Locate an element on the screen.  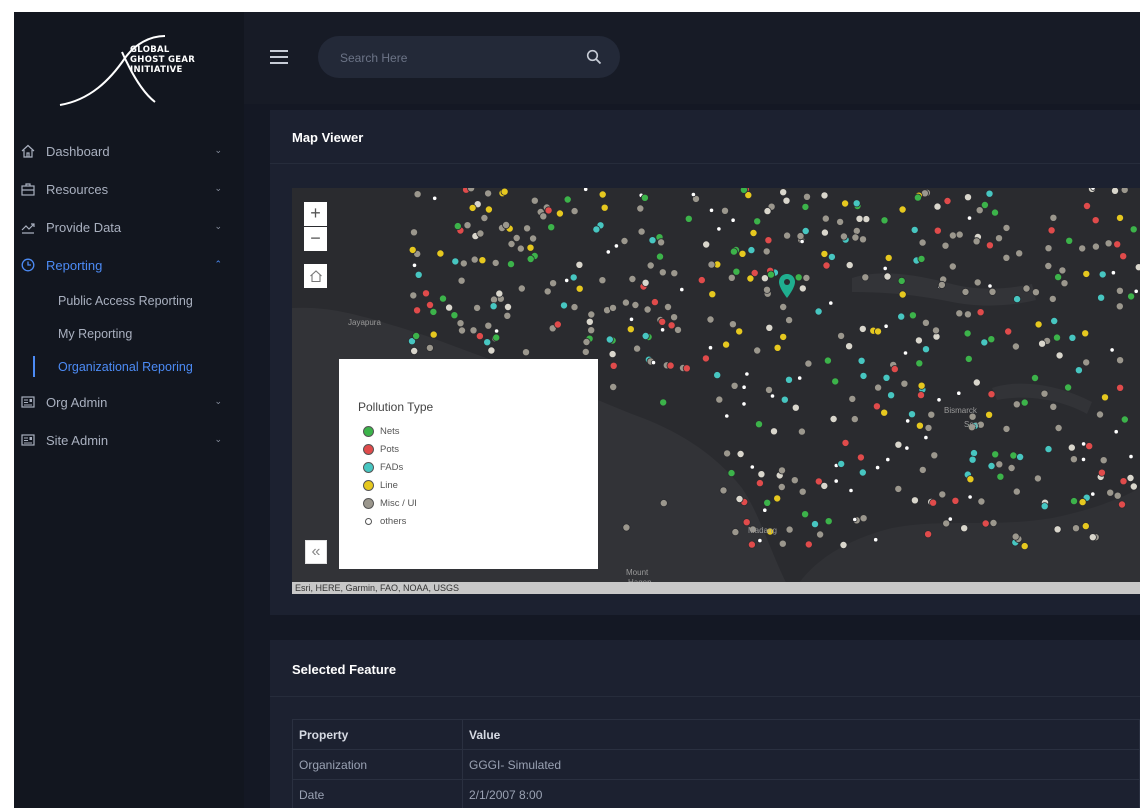
zoom-in-button: + is located at coordinates (315, 214).